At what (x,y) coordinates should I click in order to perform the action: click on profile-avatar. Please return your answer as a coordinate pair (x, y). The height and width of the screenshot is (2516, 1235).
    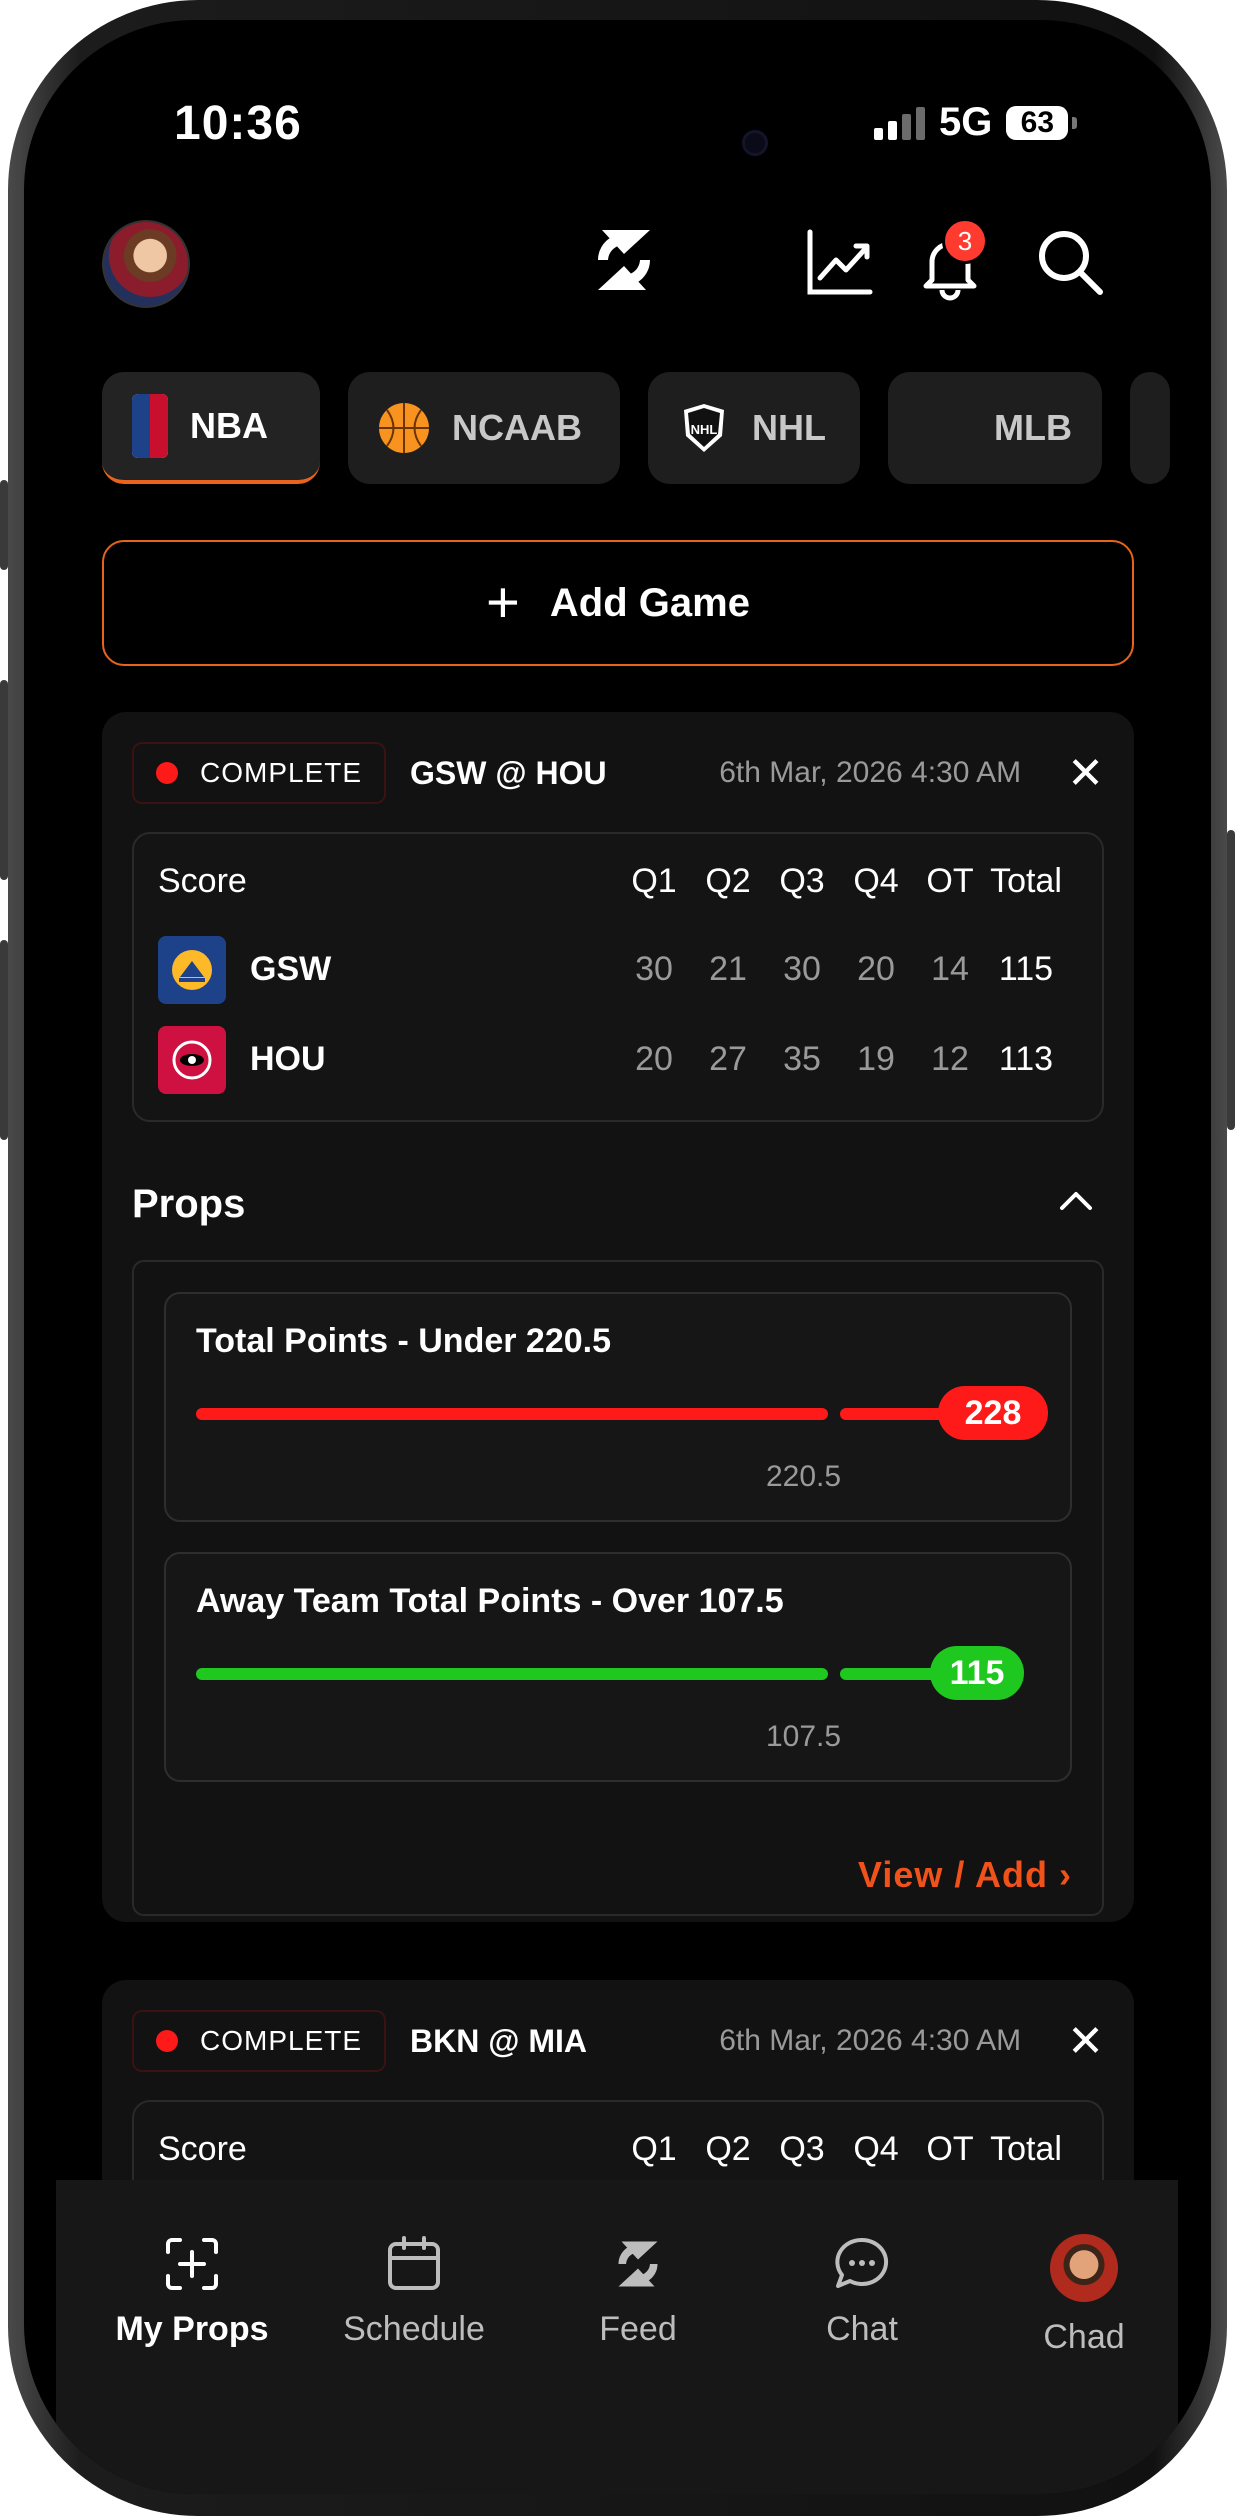
    Looking at the image, I should click on (1084, 2268).